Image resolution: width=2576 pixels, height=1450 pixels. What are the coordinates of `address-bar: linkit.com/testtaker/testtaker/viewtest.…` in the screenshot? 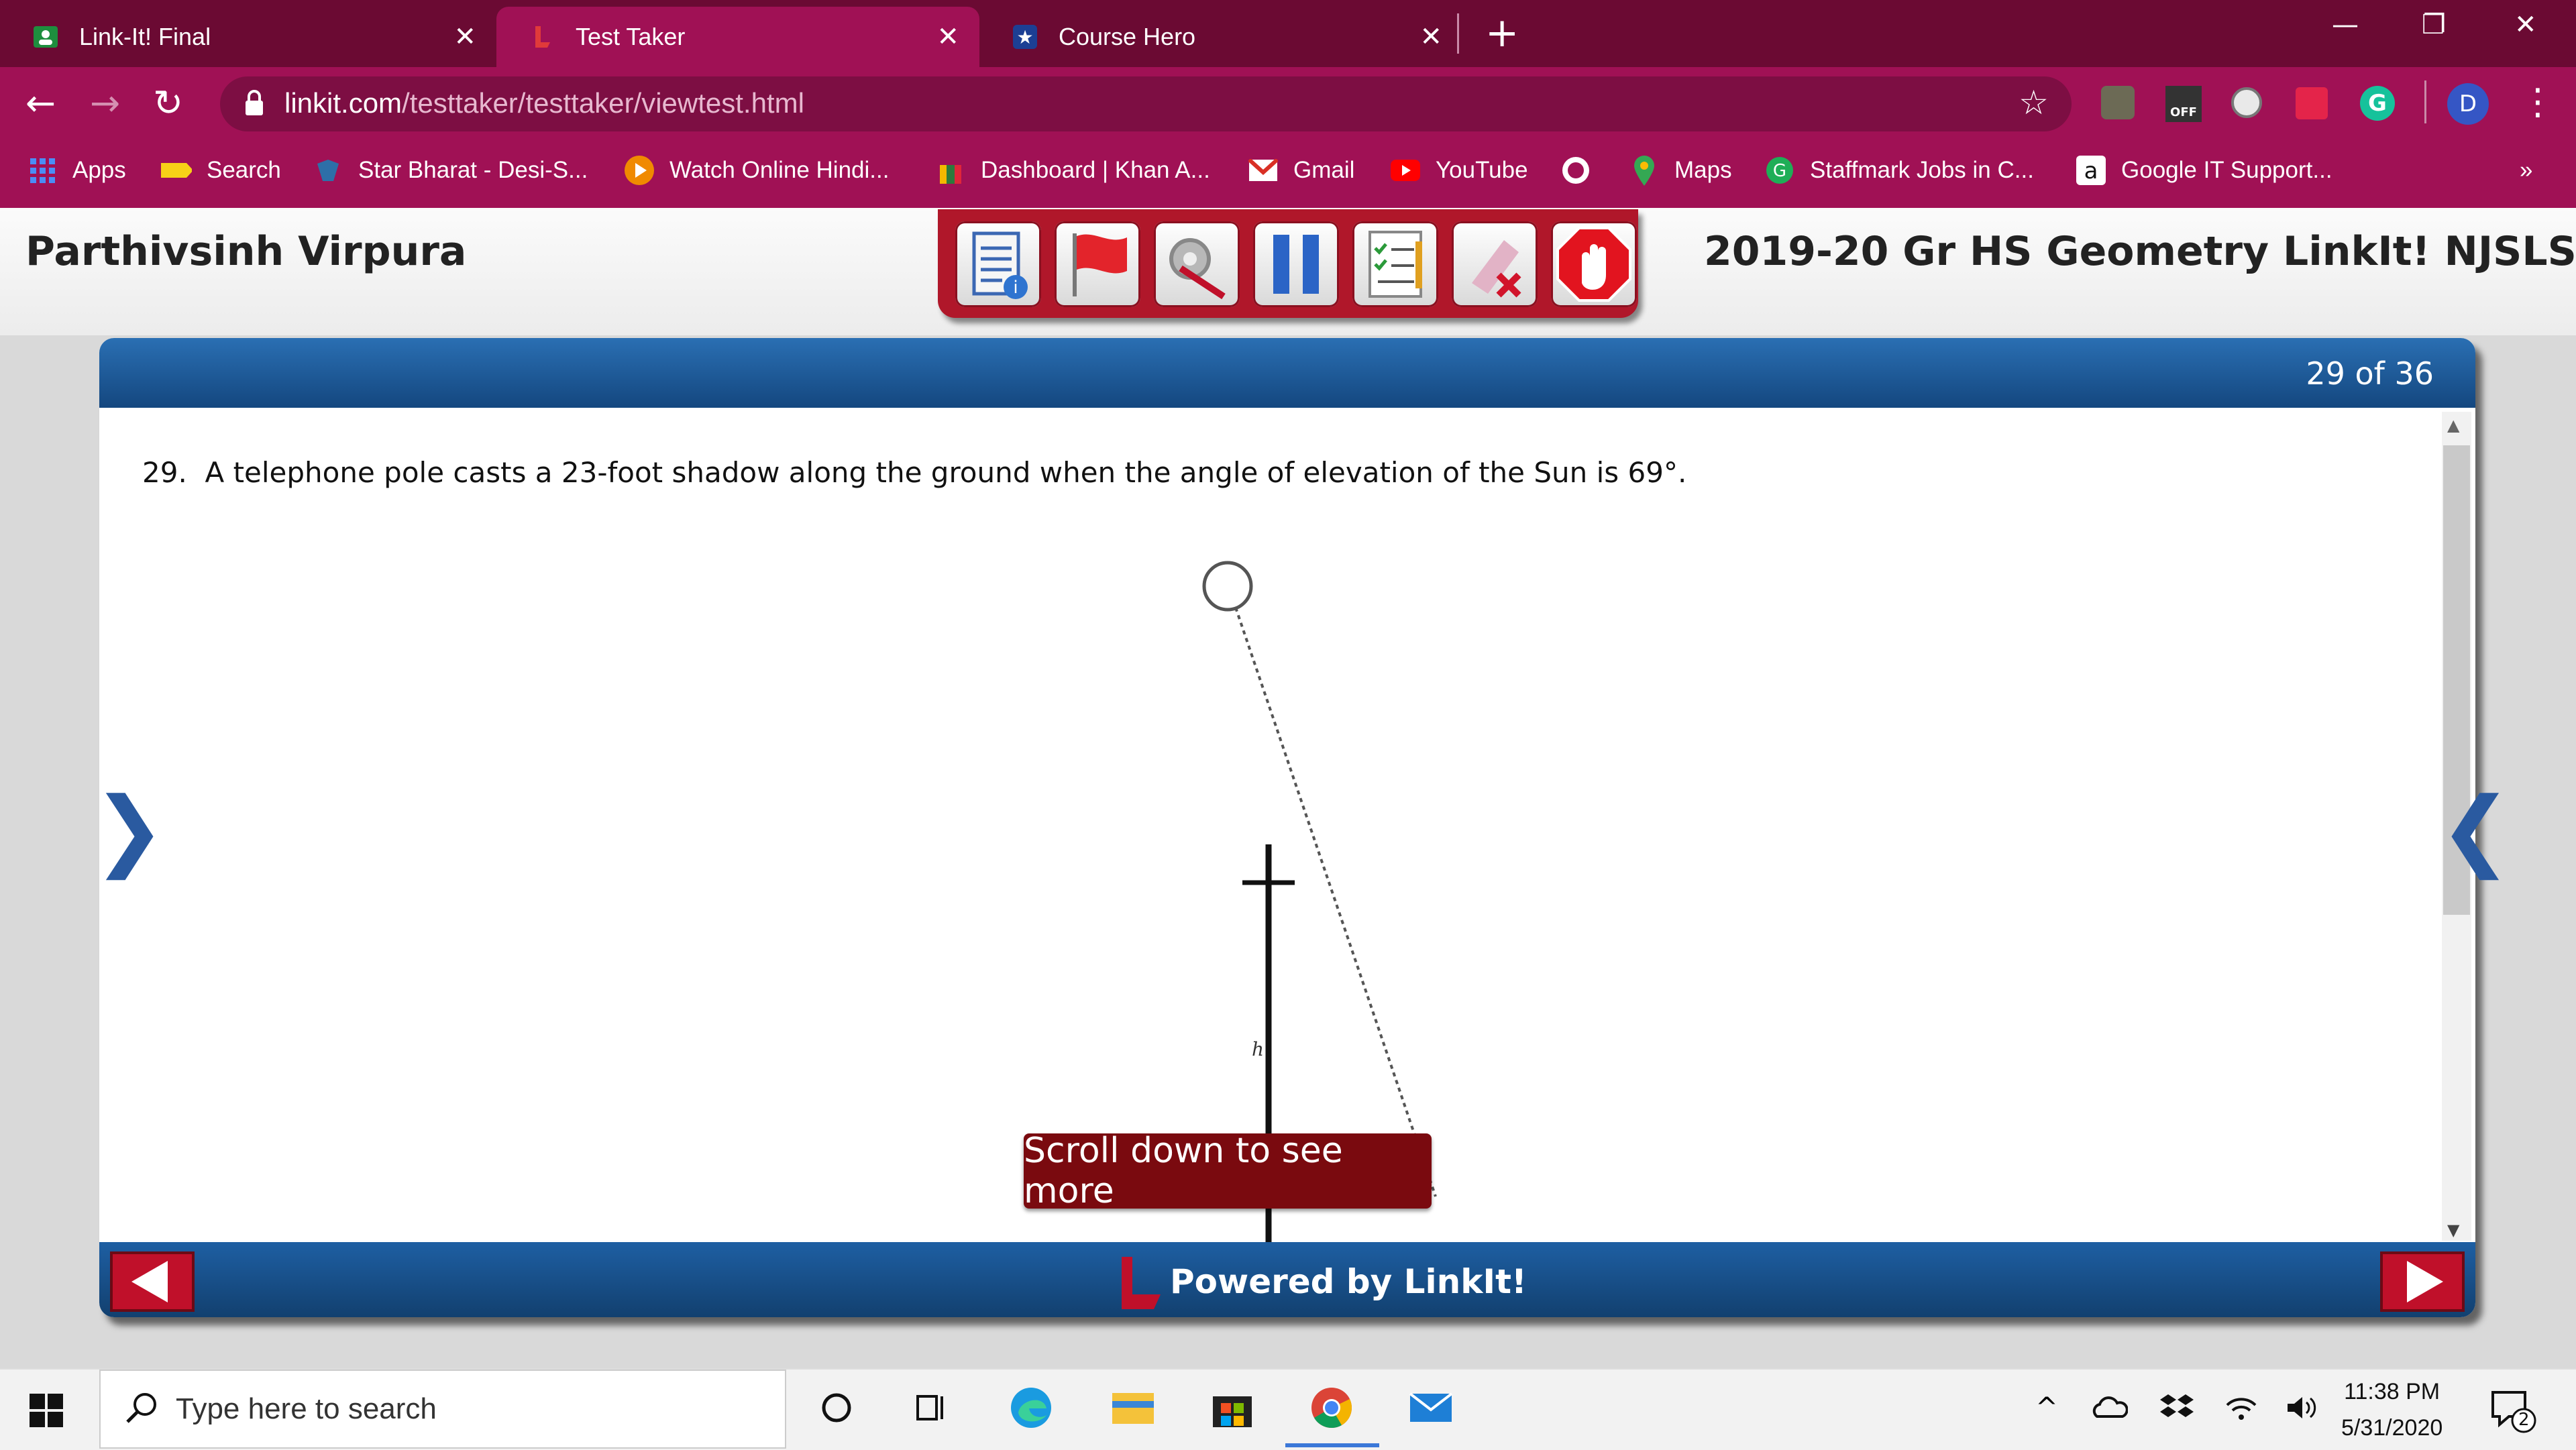 It's located at (1146, 103).